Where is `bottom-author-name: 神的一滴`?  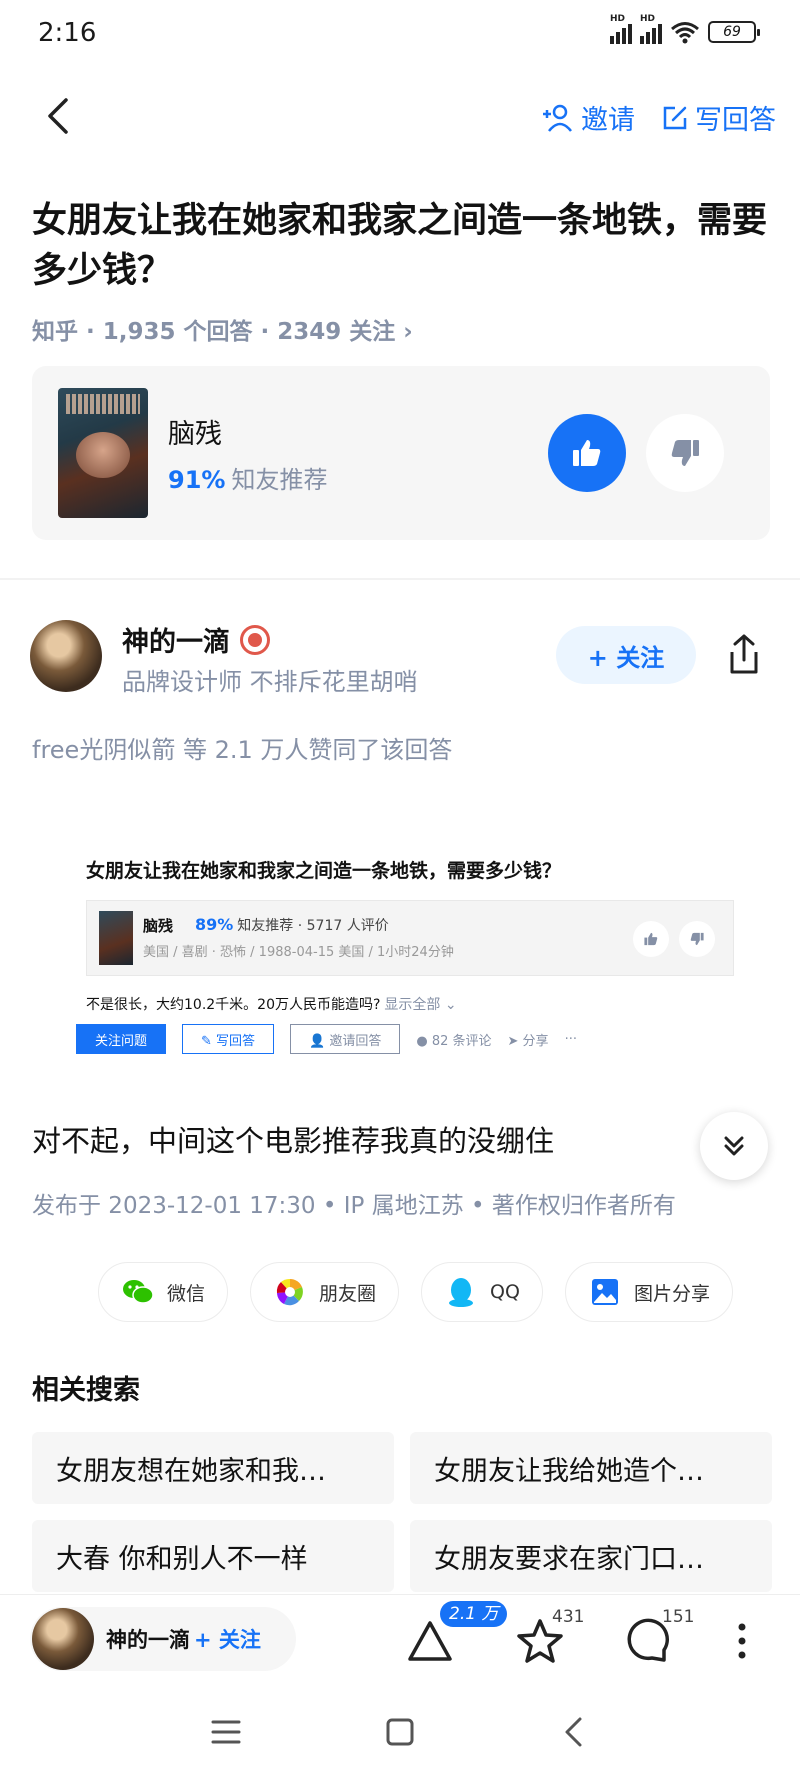
bottom-author-name: 神的一滴 is located at coordinates (148, 1639).